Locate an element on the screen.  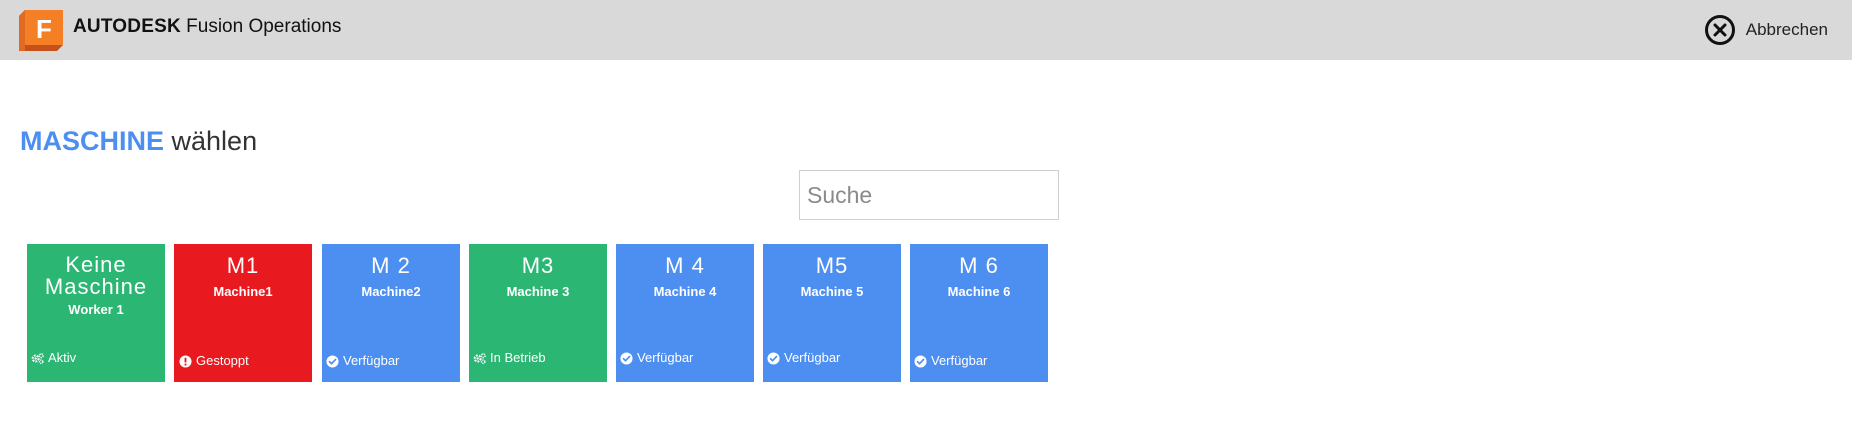
machine-status-label: Gestoppt is located at coordinates (222, 360).